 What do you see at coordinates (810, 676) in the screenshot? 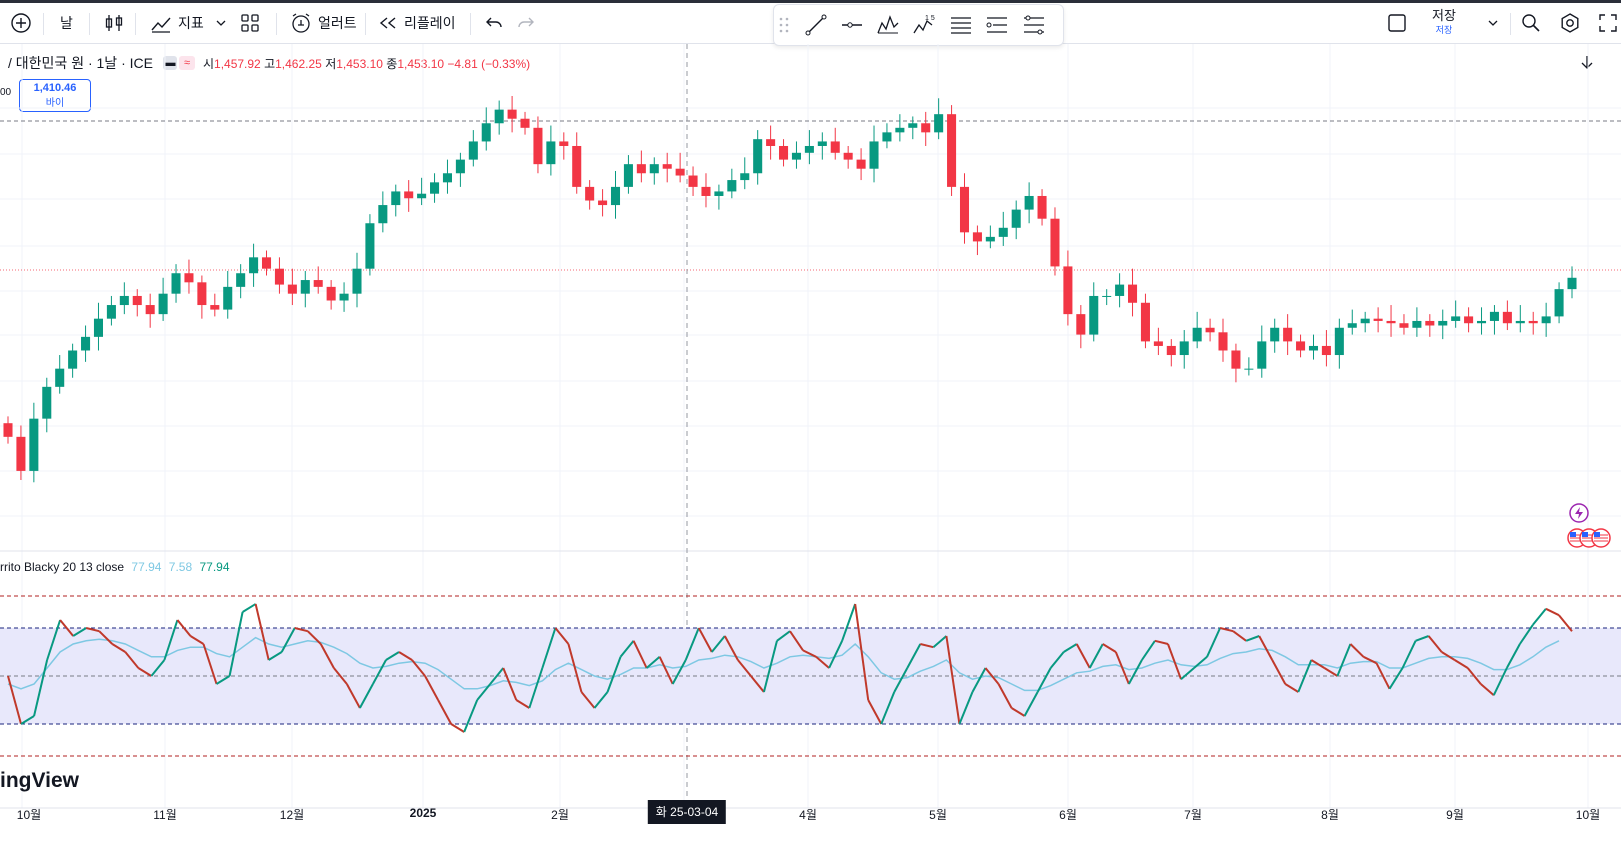
I see `oscillator-band` at bounding box center [810, 676].